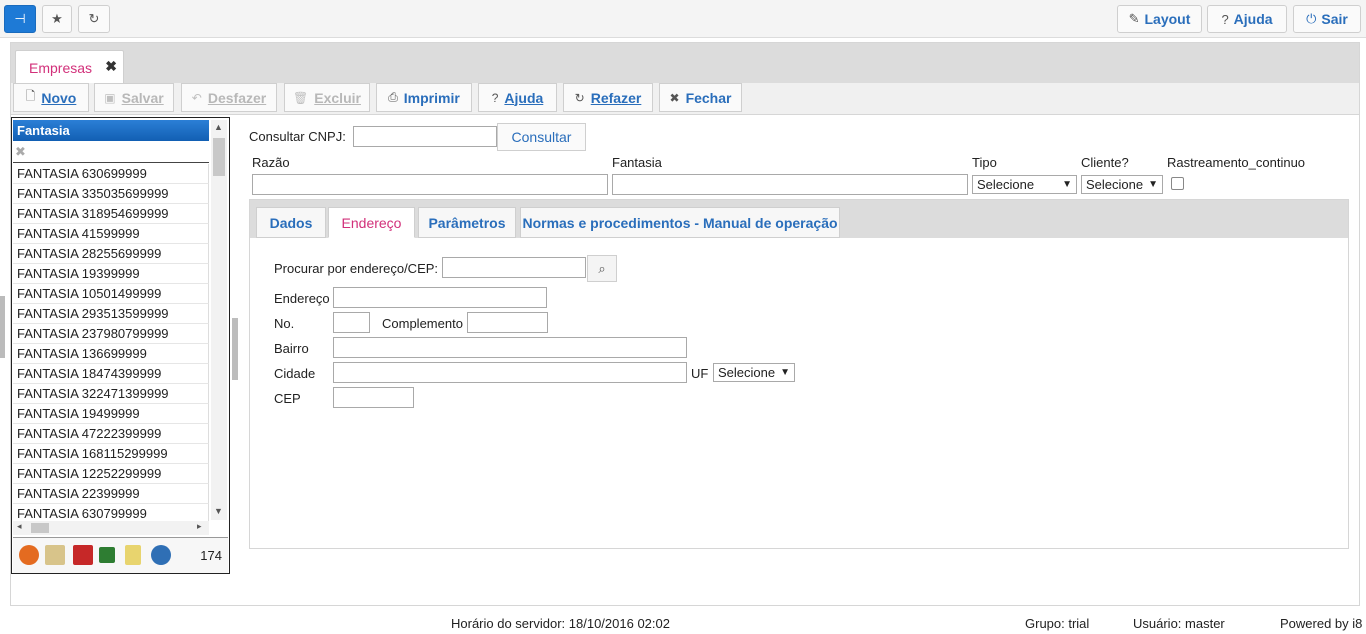 The width and height of the screenshot is (1366, 634). Describe the element at coordinates (295, 373) in the screenshot. I see `cidade-label: Cidade` at that location.